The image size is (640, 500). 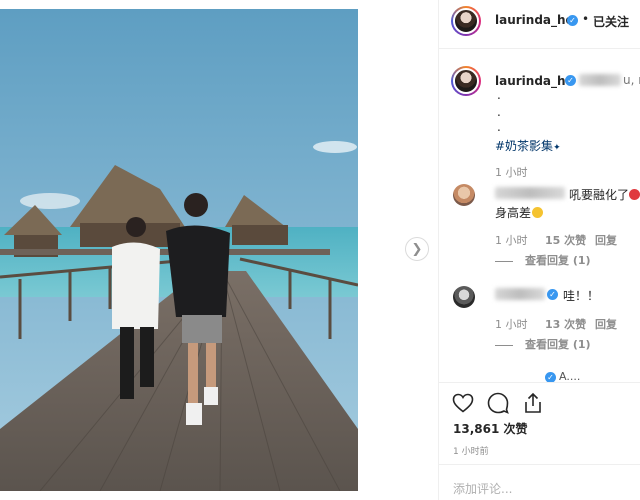 What do you see at coordinates (611, 21) in the screenshot?
I see `follow-status-button: 已关注` at bounding box center [611, 21].